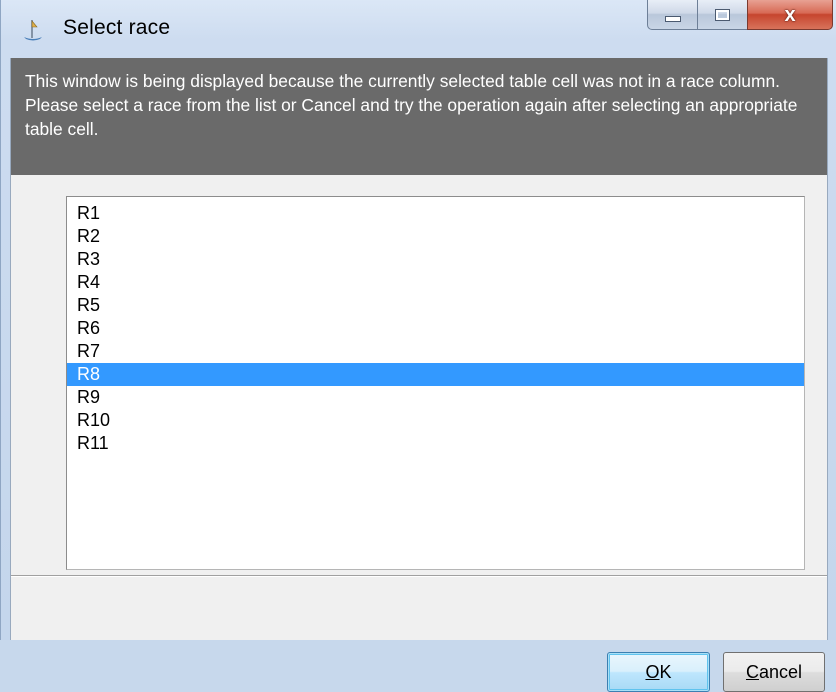  What do you see at coordinates (672, 18) in the screenshot?
I see `minimize-icon` at bounding box center [672, 18].